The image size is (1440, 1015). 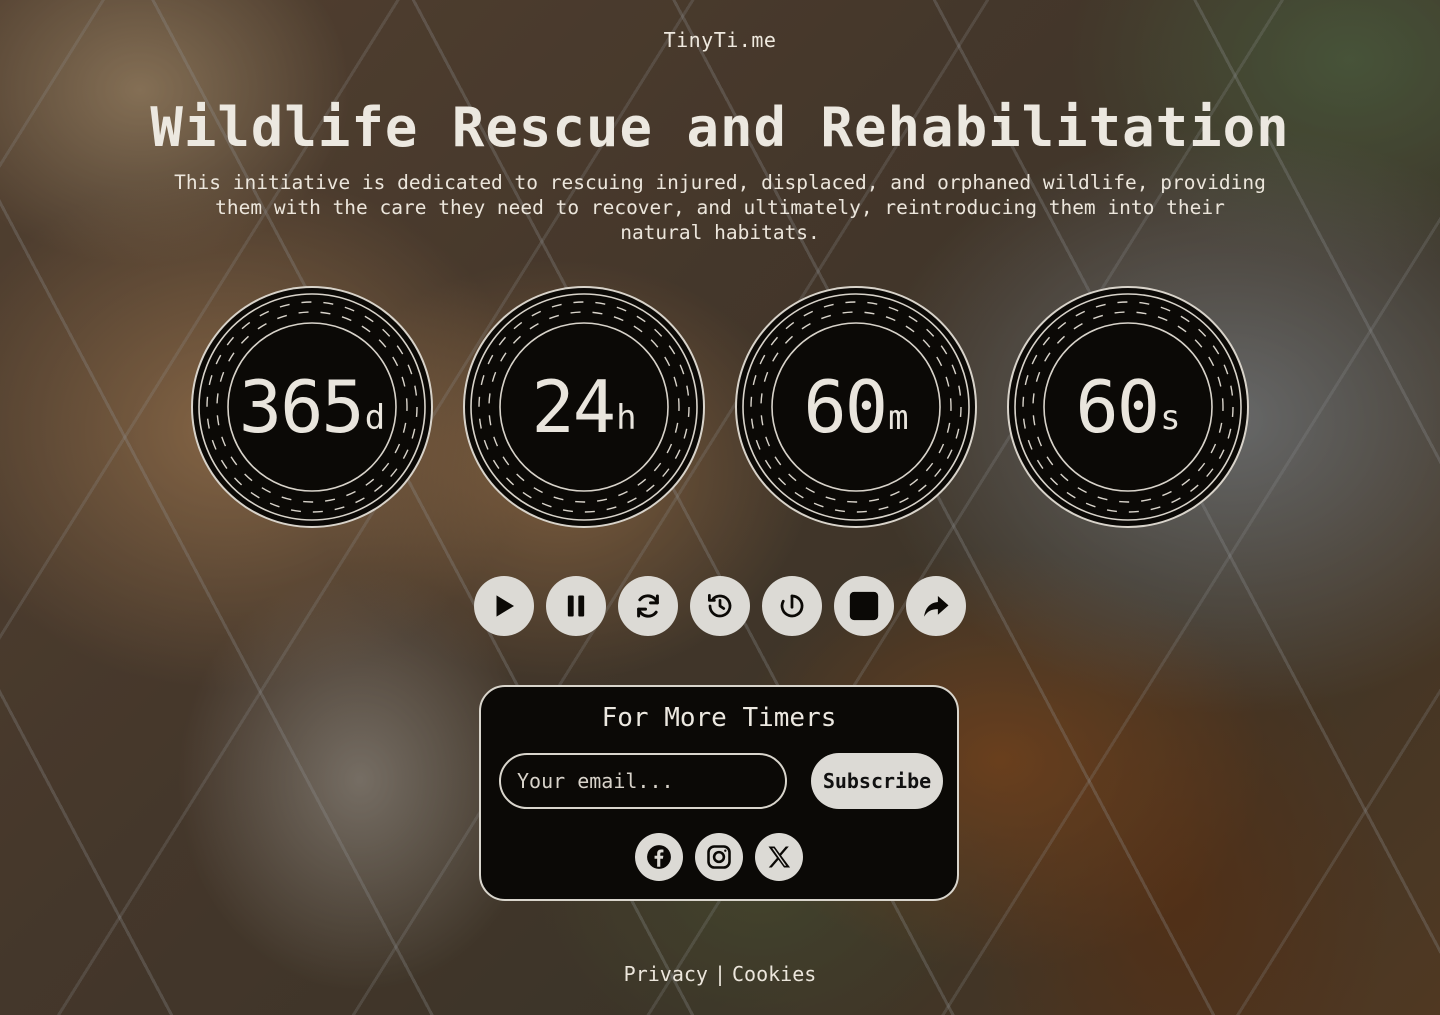 What do you see at coordinates (1117, 407) in the screenshot?
I see `seconds-value: 60` at bounding box center [1117, 407].